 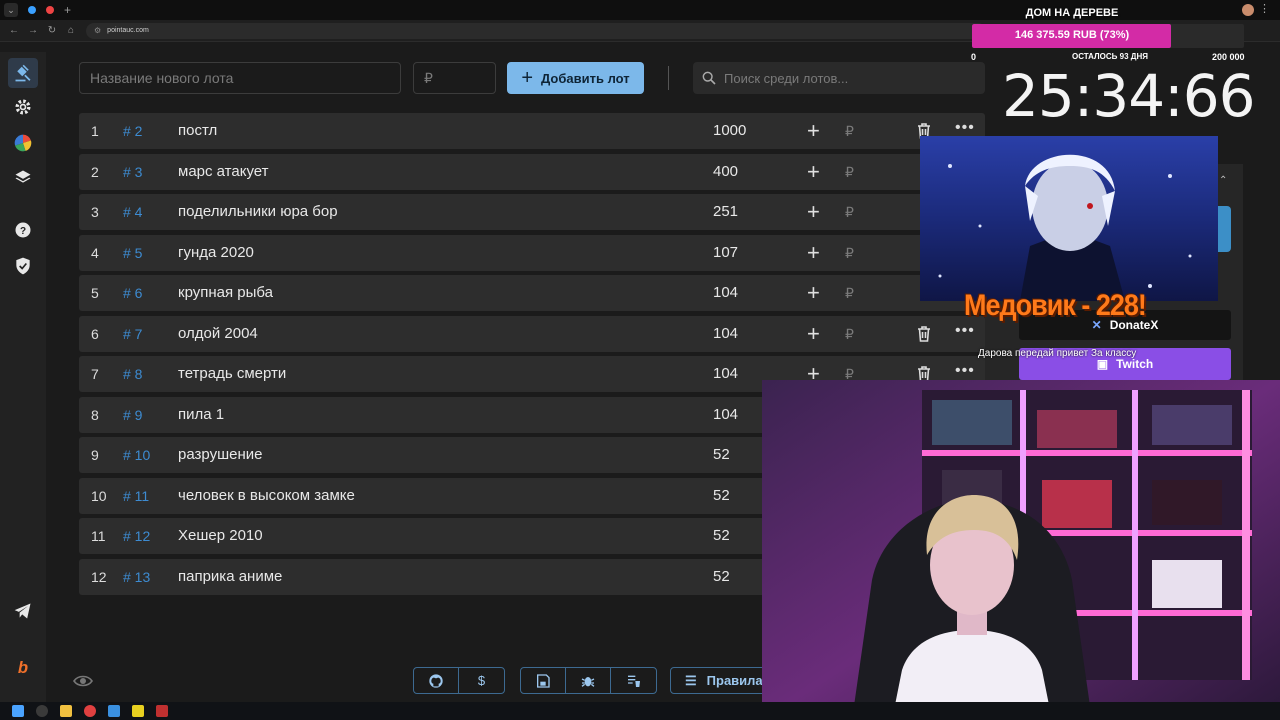 I want to click on settings-gear-icon, so click(x=23, y=107).